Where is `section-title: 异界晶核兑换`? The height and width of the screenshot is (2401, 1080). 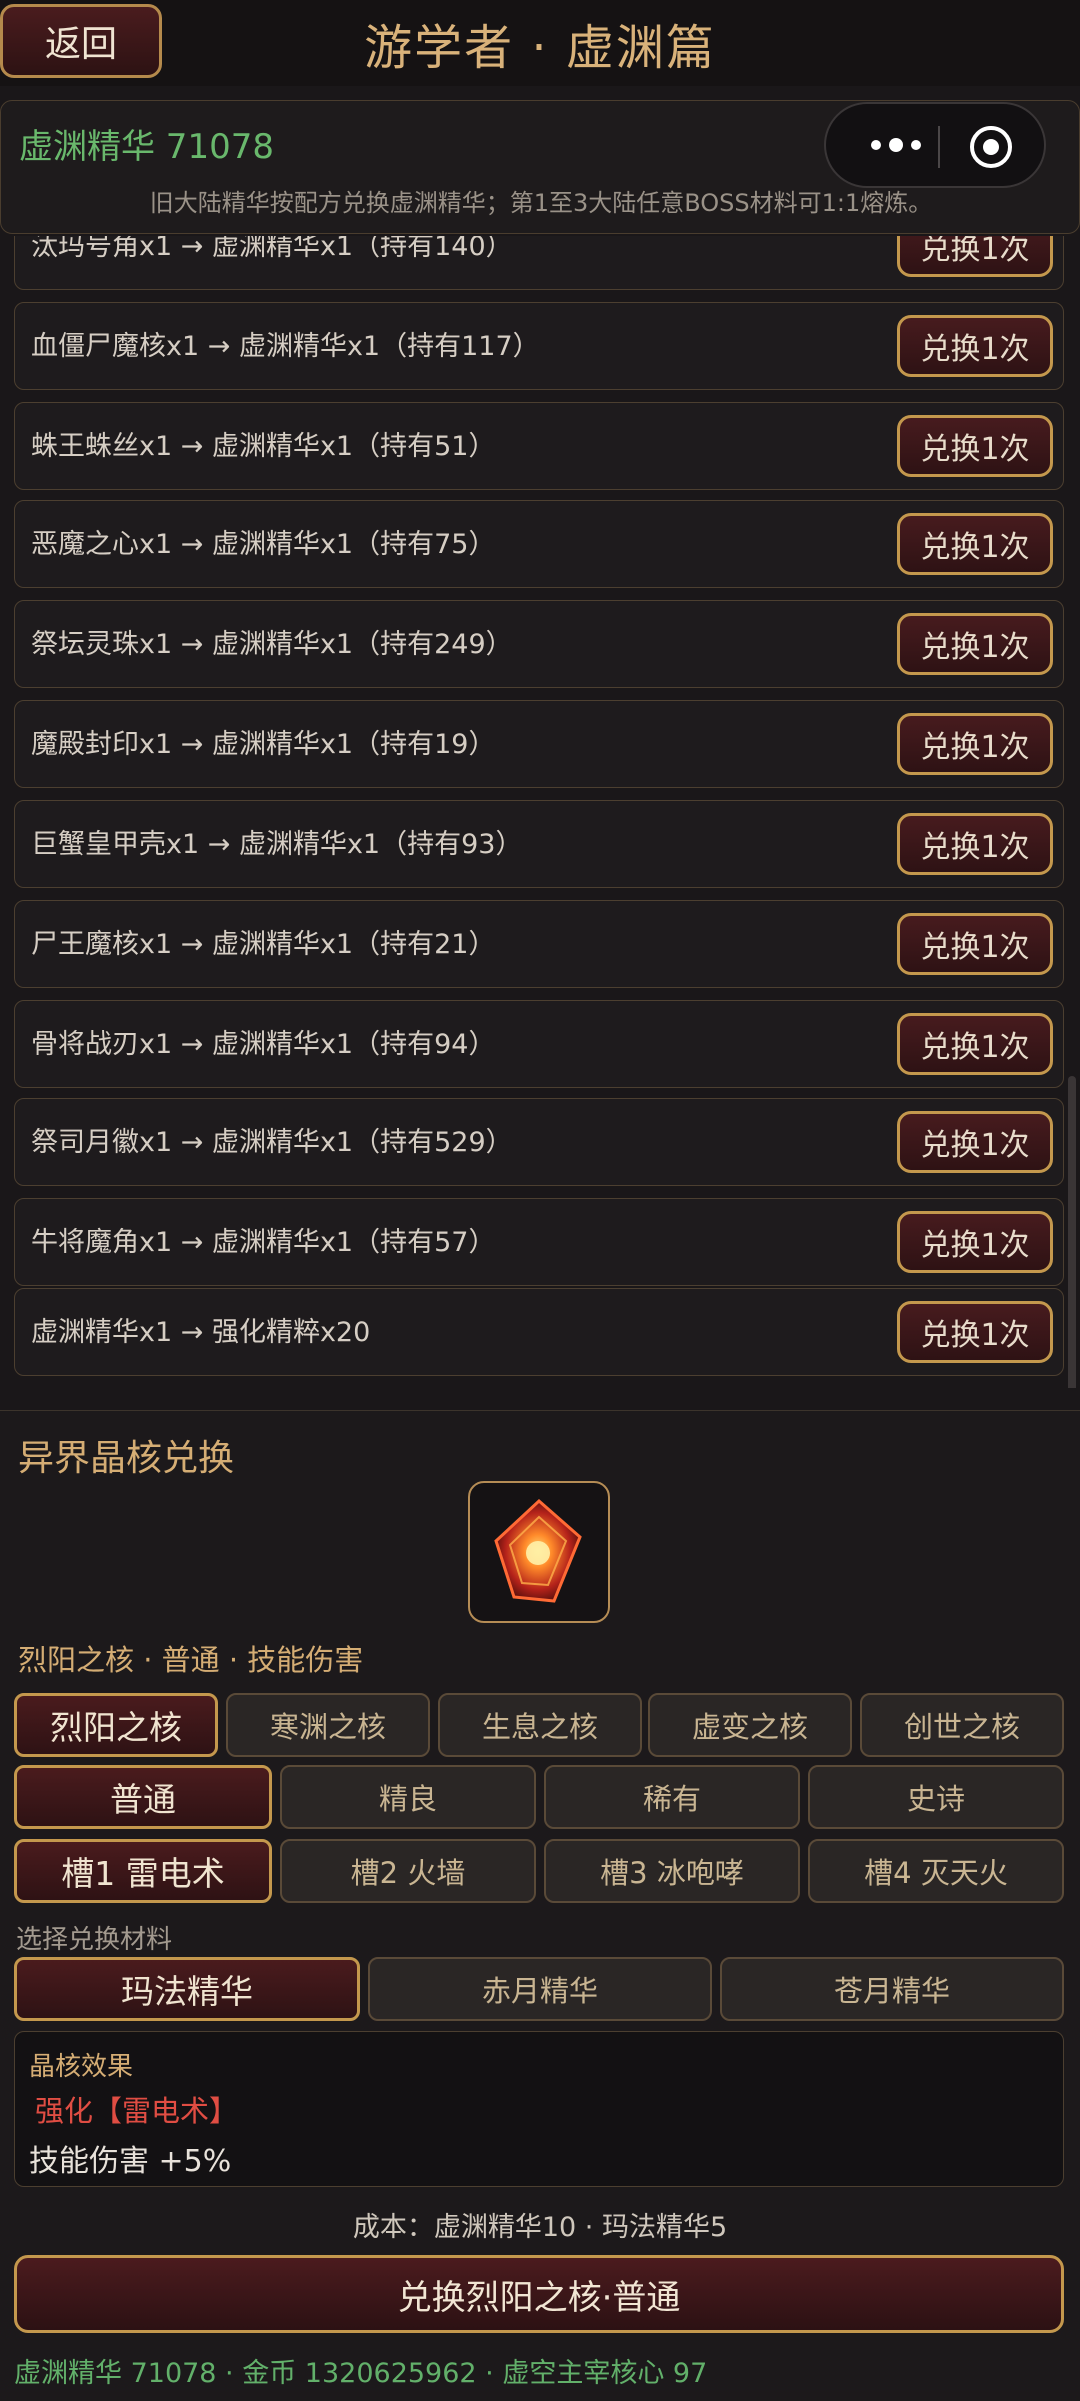
section-title: 异界晶核兑换 is located at coordinates (126, 1458).